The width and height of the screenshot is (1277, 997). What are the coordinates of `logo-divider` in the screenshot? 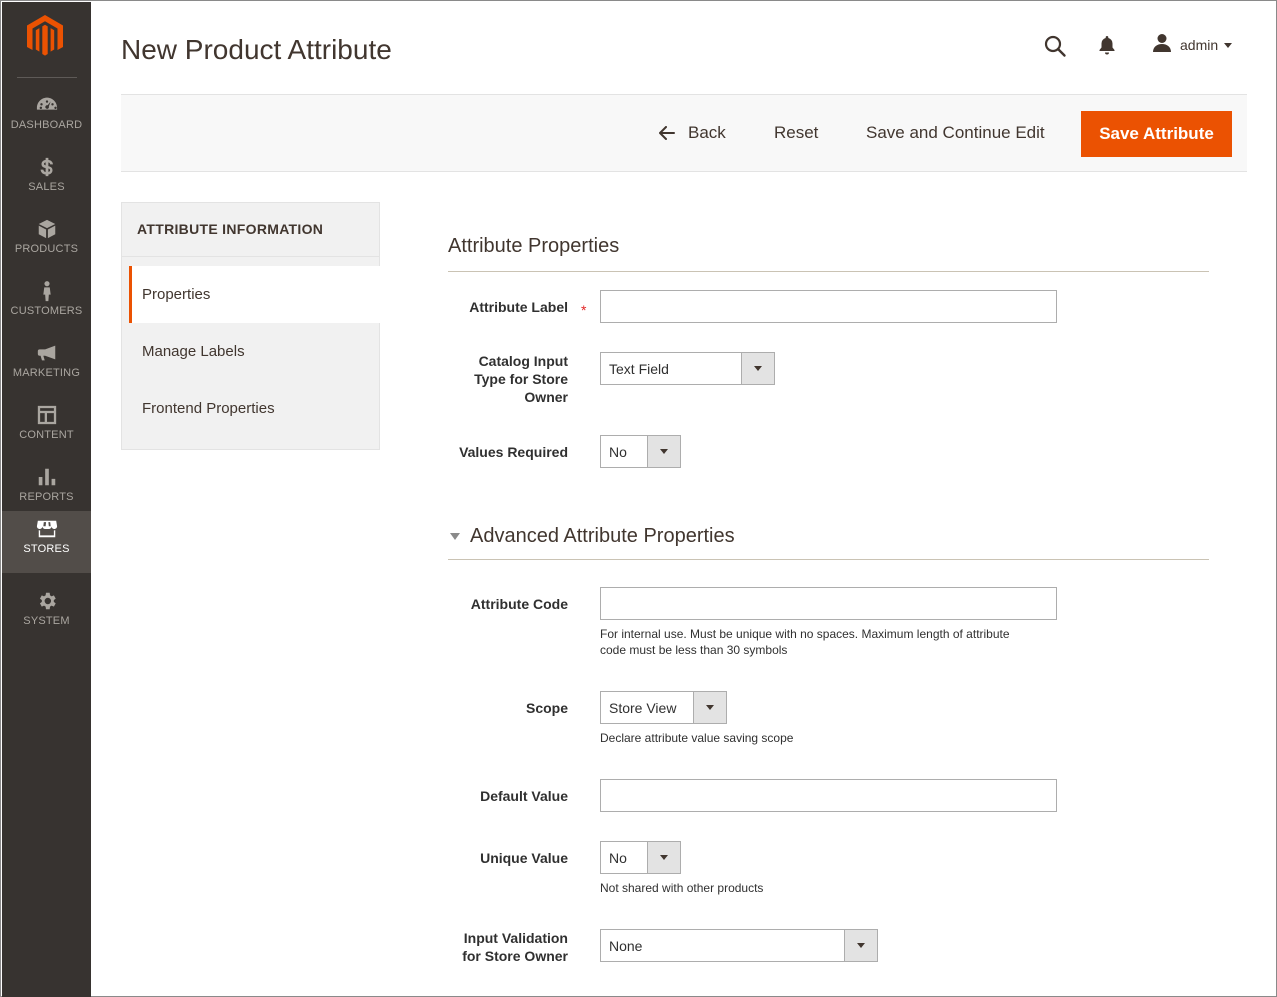 It's located at (47, 77).